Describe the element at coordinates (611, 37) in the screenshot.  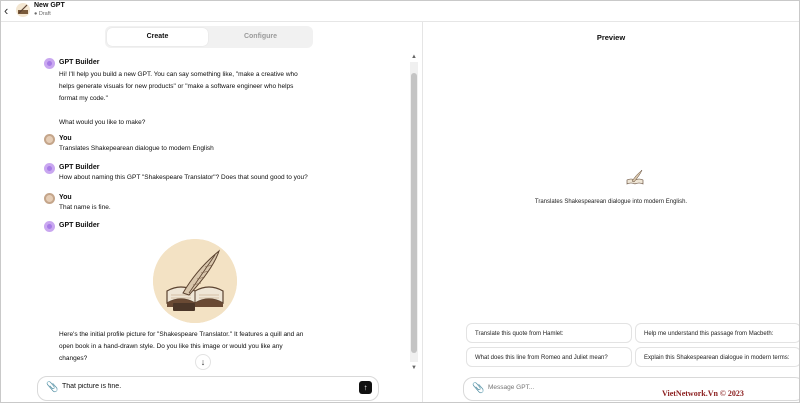
I see `preview-title: Preview` at that location.